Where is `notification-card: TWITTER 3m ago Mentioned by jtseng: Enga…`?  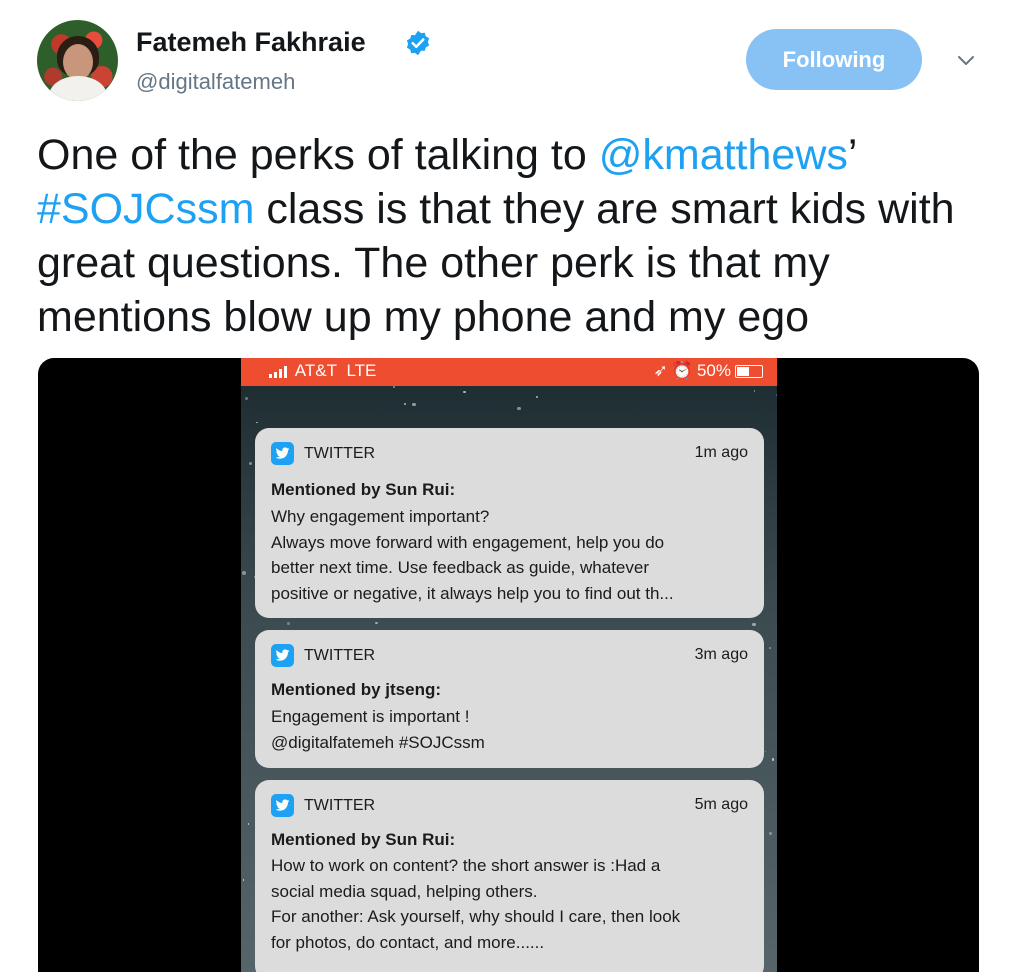 notification-card: TWITTER 3m ago Mentioned by jtseng: Enga… is located at coordinates (509, 699).